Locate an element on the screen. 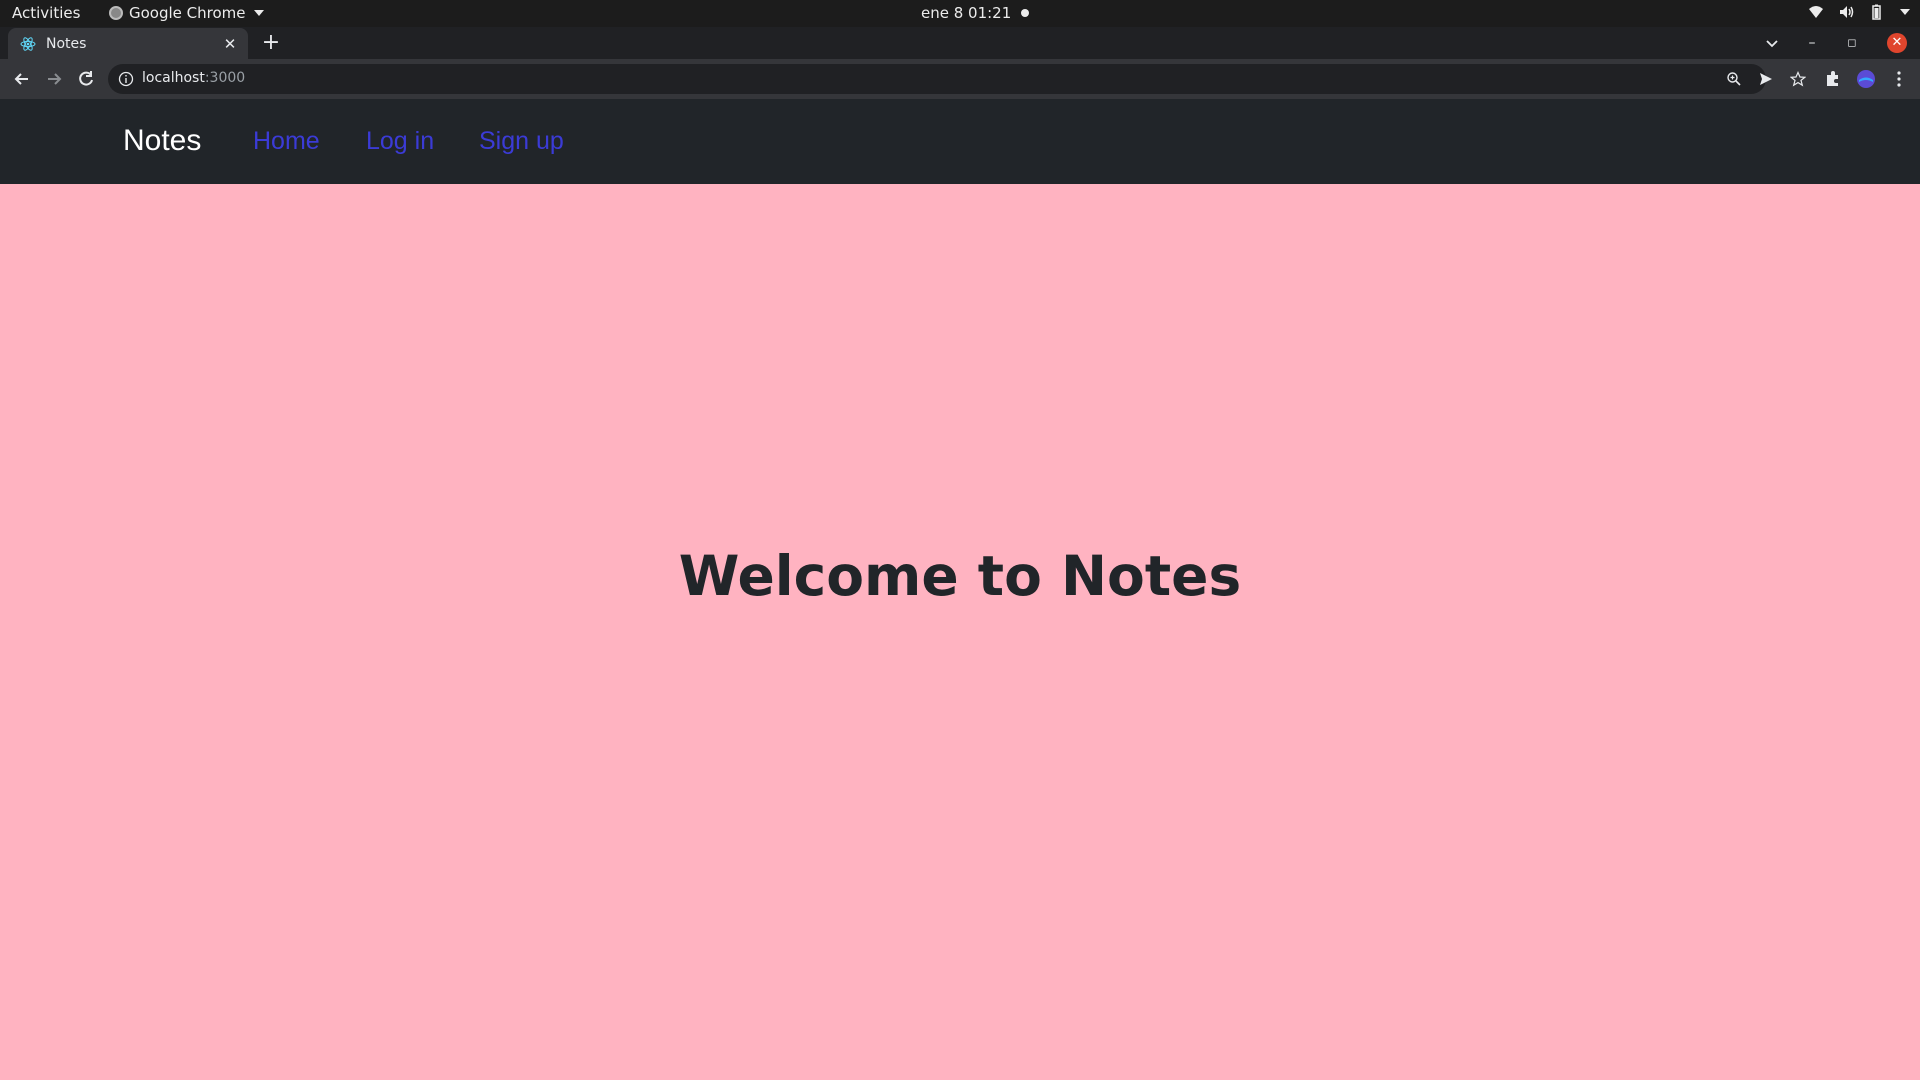  zoom-icon is located at coordinates (1734, 79).